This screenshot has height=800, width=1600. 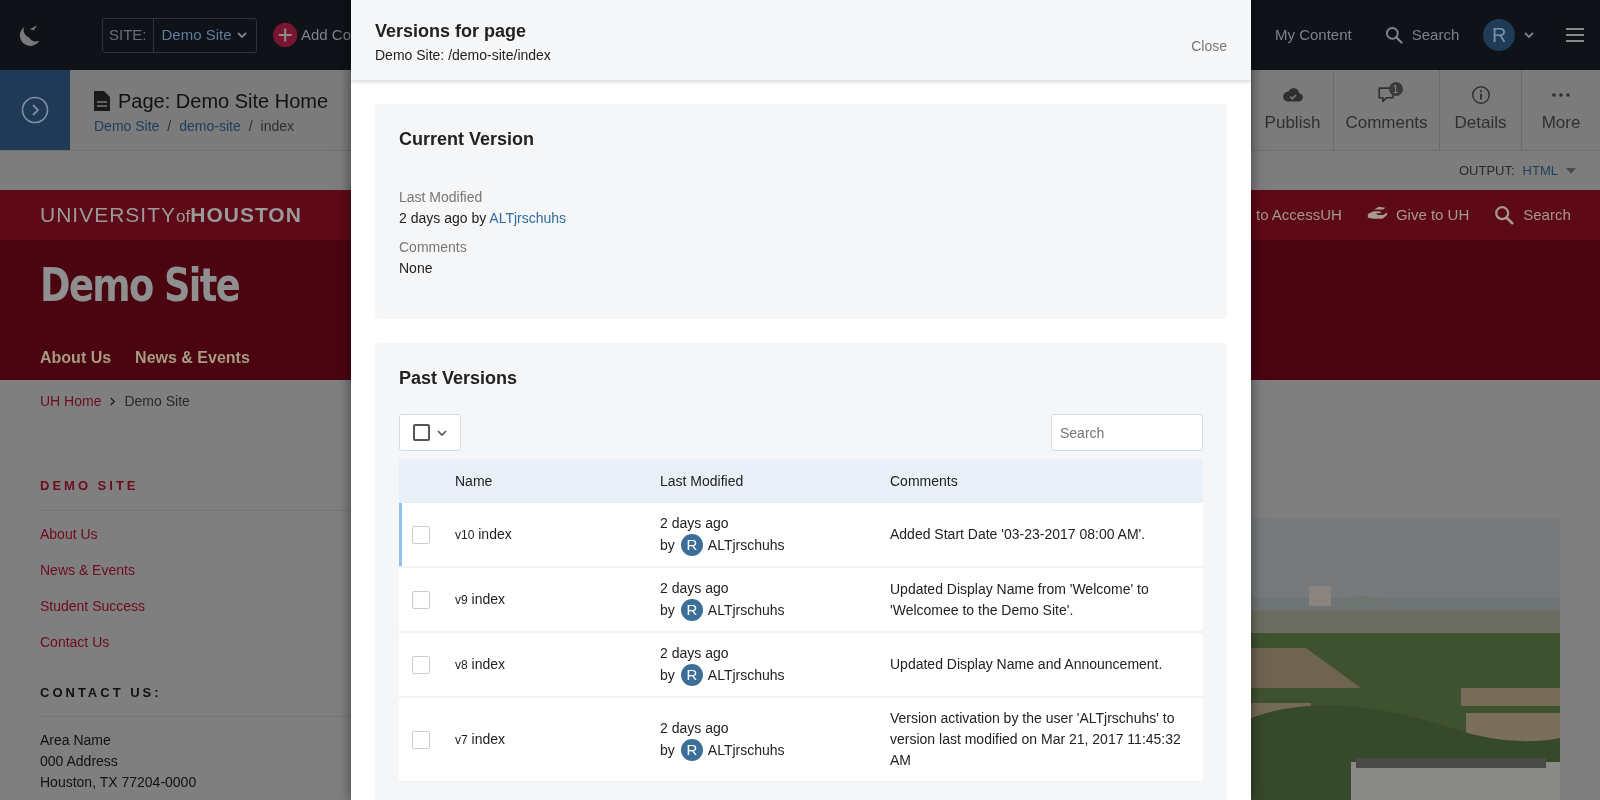 I want to click on table-row: v7 index 2 days ago by R ALTjrschuhs Version activation by the user 'ALTjrschuhs' to version last modified on Mar 21, 2017 11:45:32 AM, so click(x=801, y=740).